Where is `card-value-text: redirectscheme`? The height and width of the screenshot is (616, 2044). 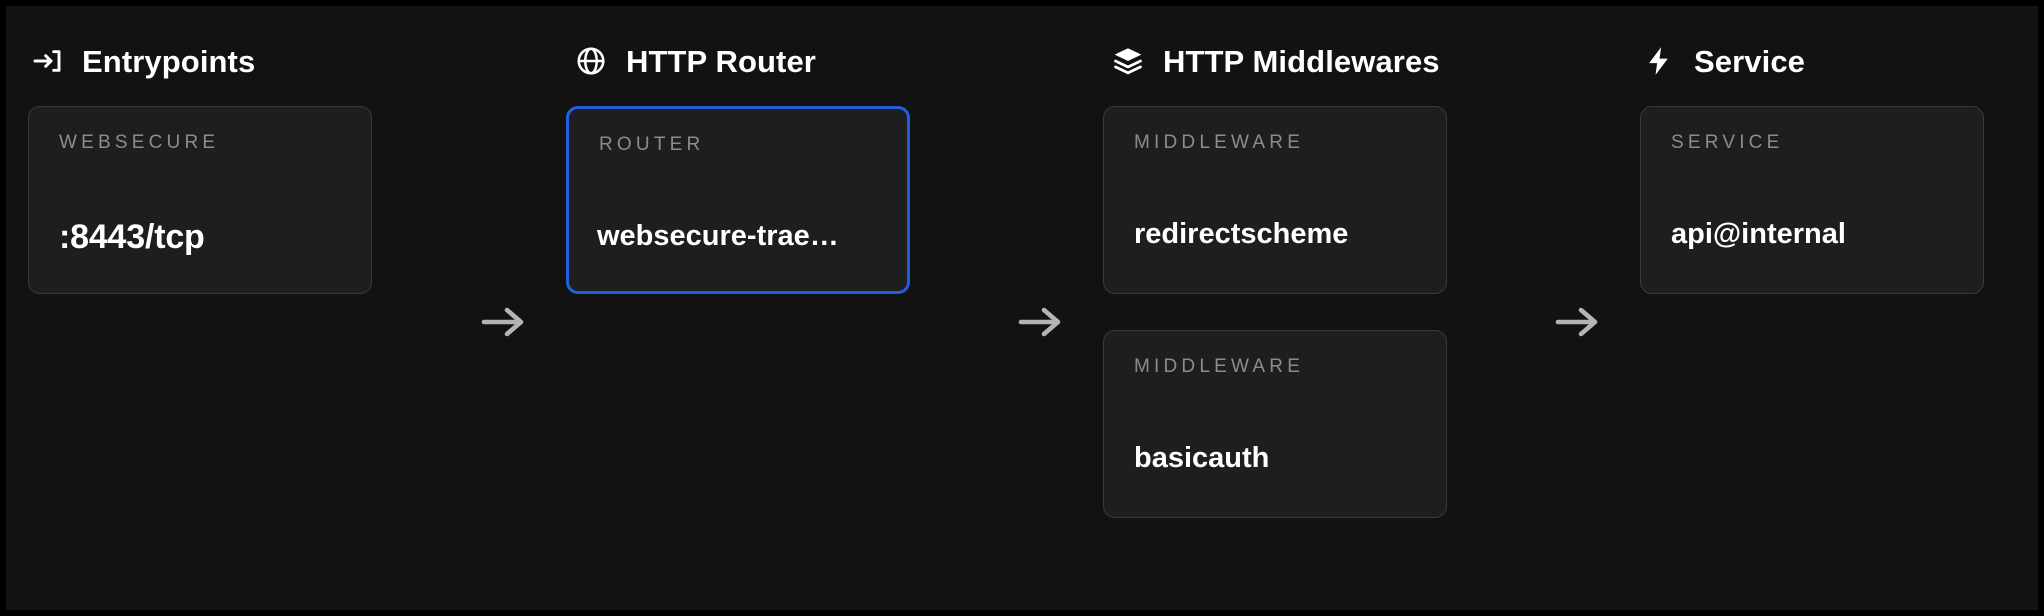 card-value-text: redirectscheme is located at coordinates (1241, 234).